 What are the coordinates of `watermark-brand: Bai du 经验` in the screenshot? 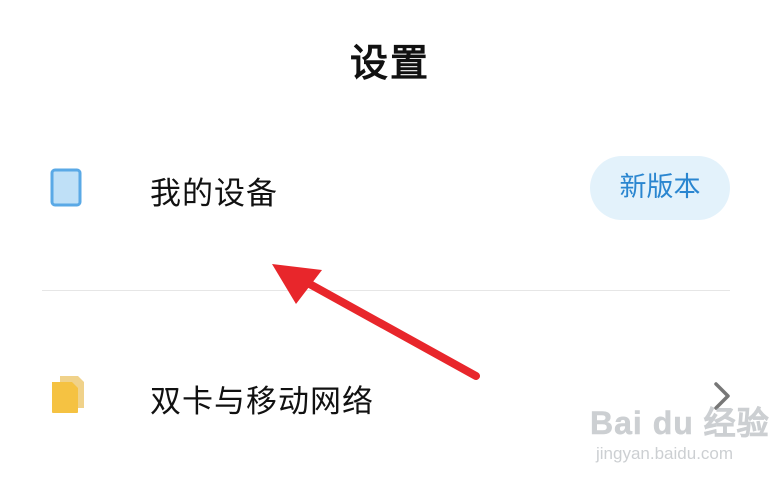 It's located at (680, 423).